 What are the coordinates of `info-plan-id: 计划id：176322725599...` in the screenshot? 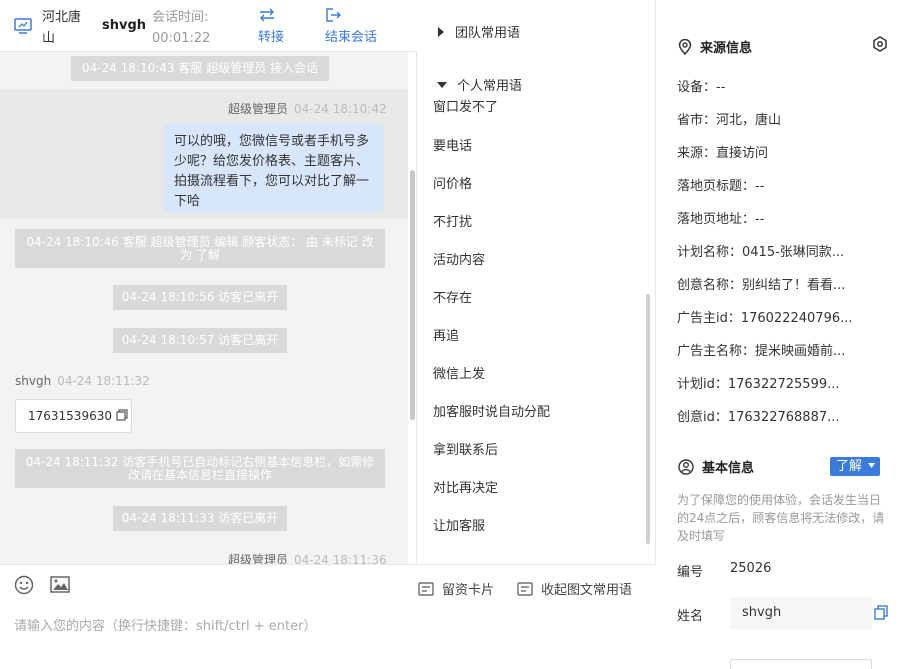 It's located at (758, 384).